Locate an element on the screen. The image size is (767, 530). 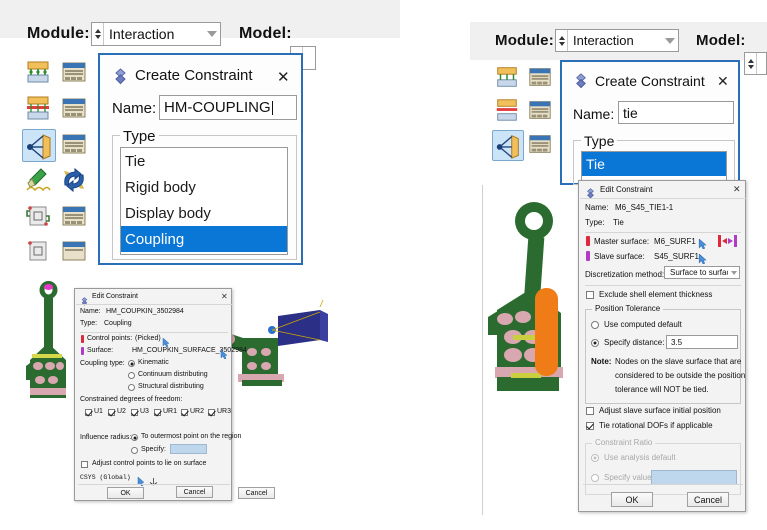
type-option-rigid-body: Rigid body is located at coordinates (204, 187).